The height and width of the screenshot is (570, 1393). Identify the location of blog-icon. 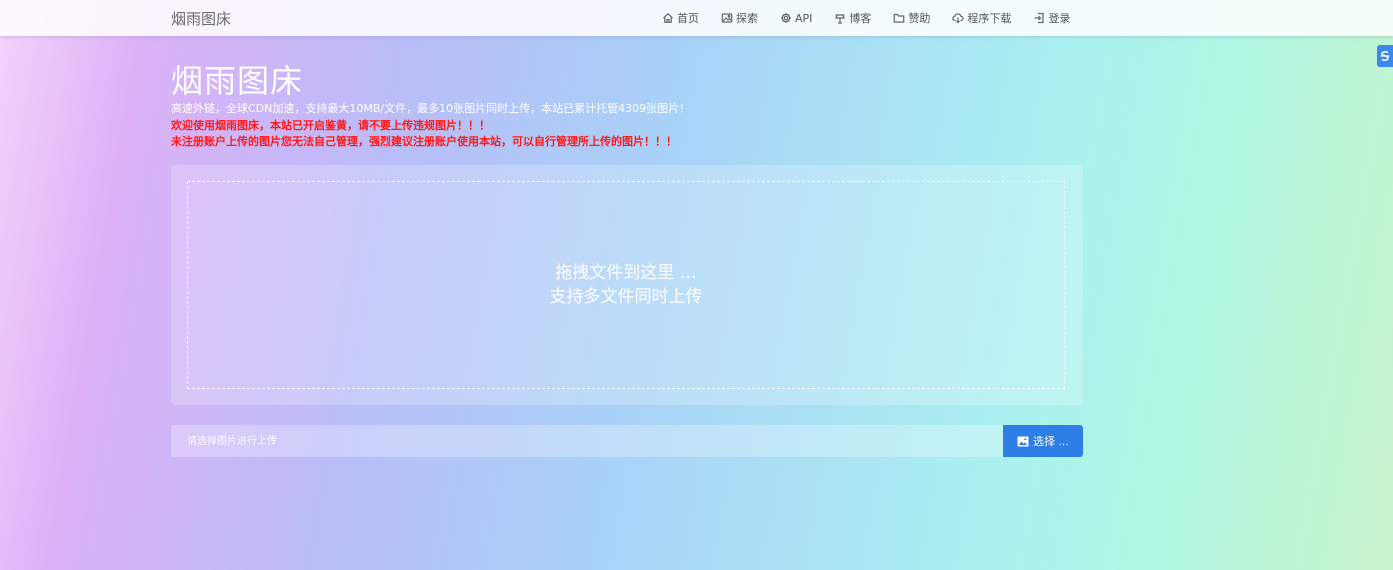
(840, 19).